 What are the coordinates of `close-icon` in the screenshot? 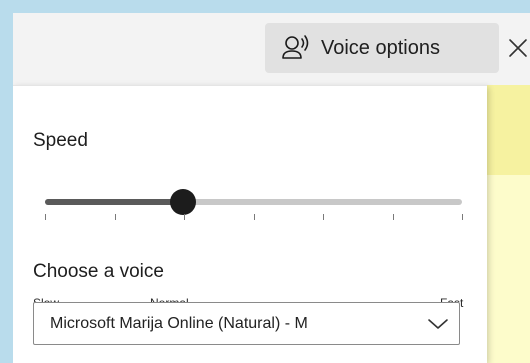 It's located at (518, 48).